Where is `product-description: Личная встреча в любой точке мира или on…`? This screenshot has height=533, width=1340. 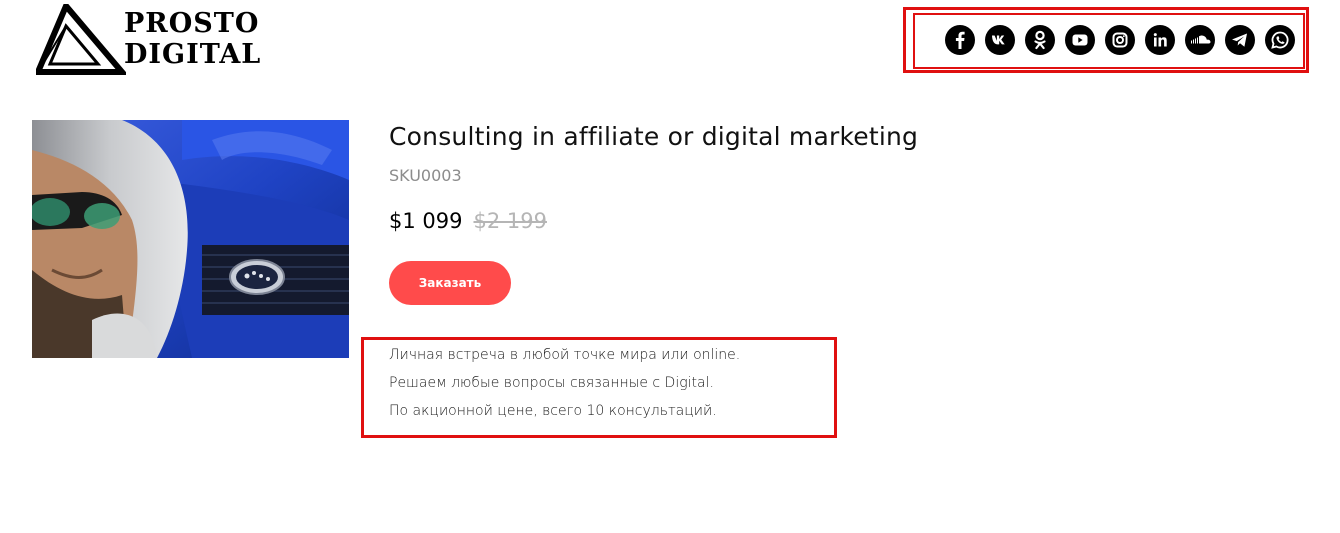 product-description: Личная встреча в любой точке мира или on… is located at coordinates (564, 383).